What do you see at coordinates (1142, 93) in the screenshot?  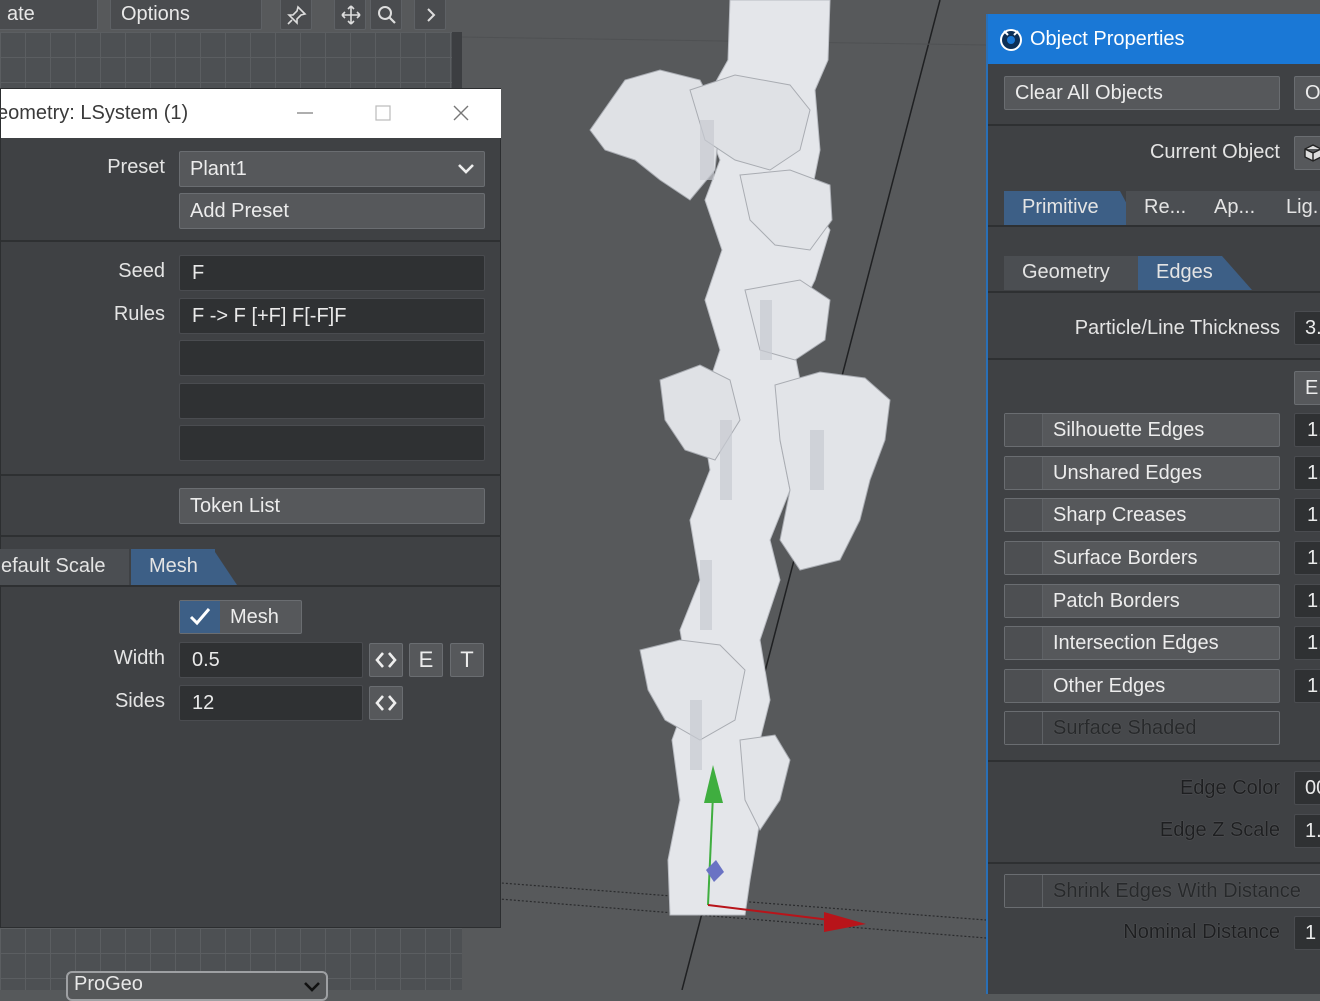 I see `clear-all-objects-button: Clear All Objects` at bounding box center [1142, 93].